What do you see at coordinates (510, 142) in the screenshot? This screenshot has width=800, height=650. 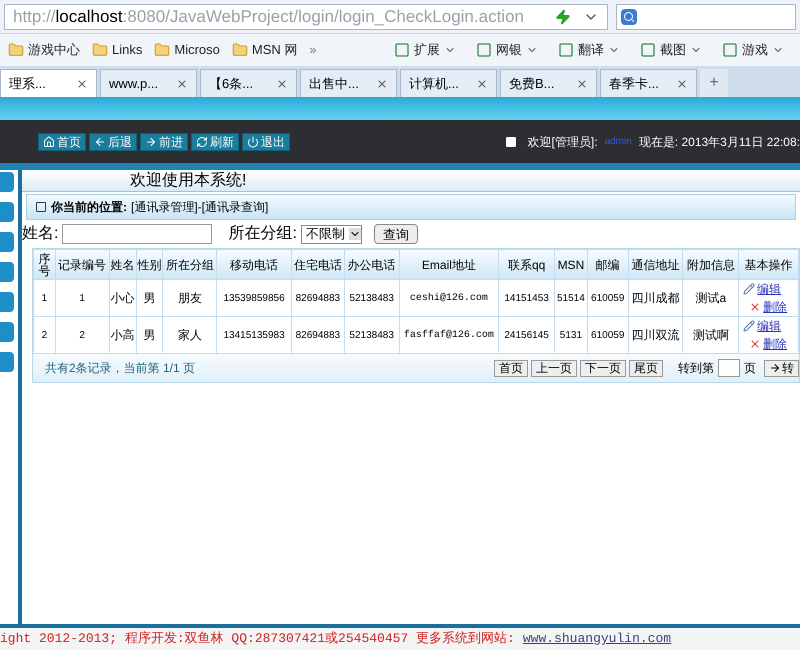 I see `square-icon` at bounding box center [510, 142].